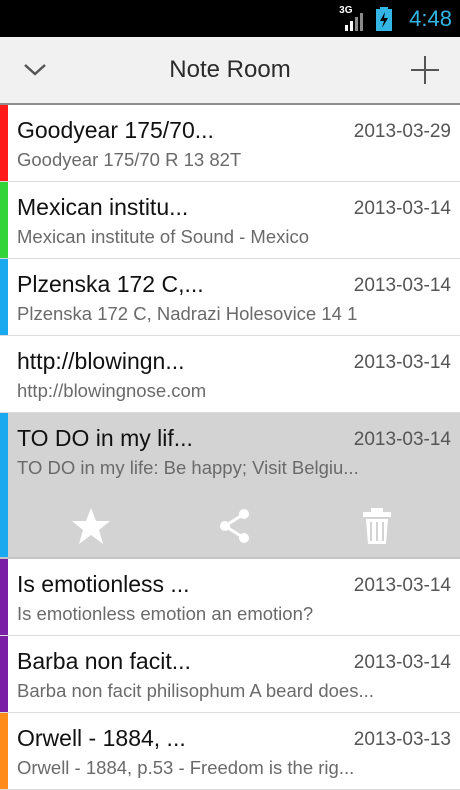 This screenshot has width=460, height=790. What do you see at coordinates (402, 131) in the screenshot?
I see `note-date: 2013-03-29` at bounding box center [402, 131].